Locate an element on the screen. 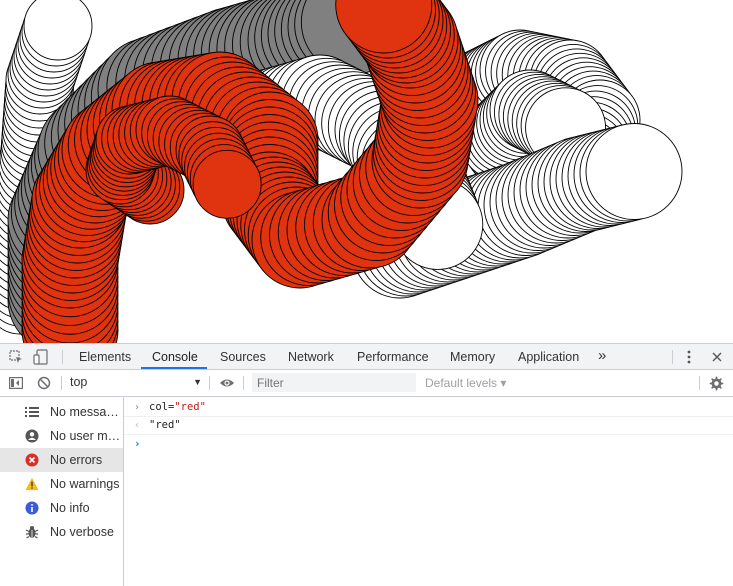  info-icon is located at coordinates (32, 508).